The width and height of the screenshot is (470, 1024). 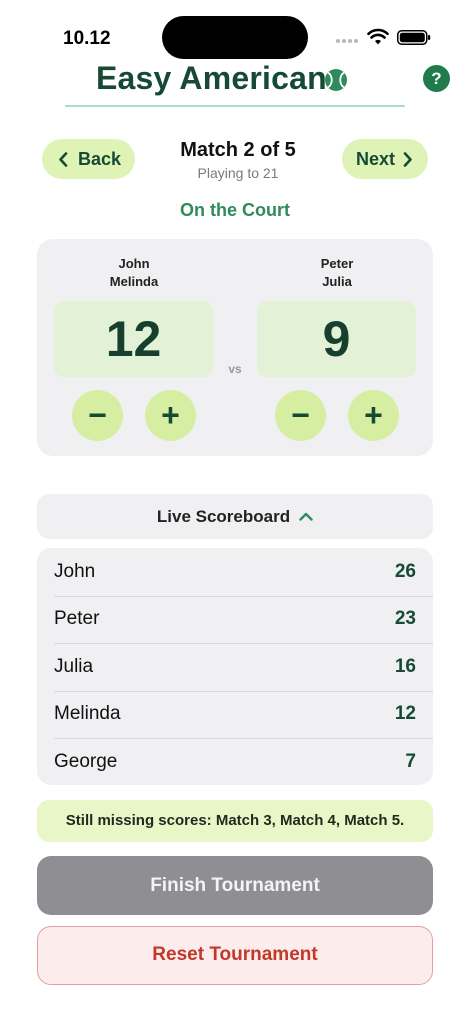 I want to click on header-divider, so click(x=235, y=106).